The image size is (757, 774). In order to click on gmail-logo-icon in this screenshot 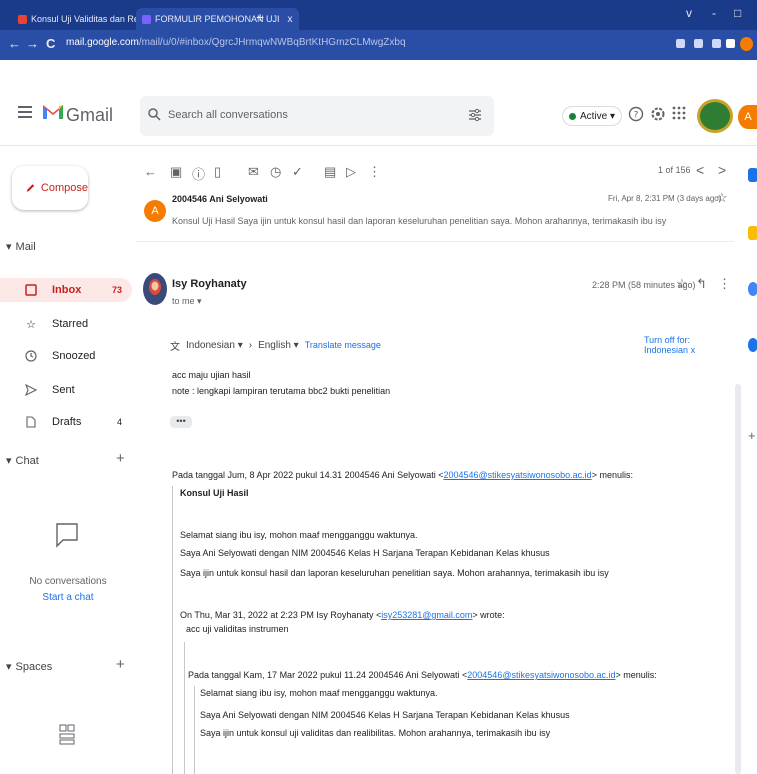, I will do `click(53, 111)`.